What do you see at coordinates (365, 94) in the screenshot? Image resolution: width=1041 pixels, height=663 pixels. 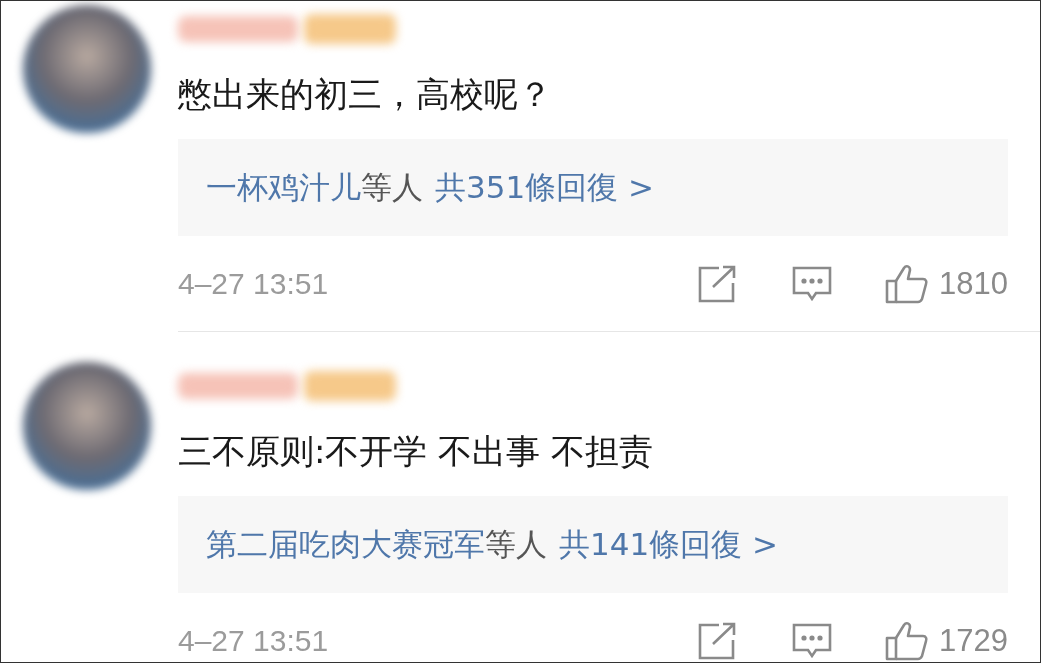 I see `comment-text: 憋出来的初三，高校呢？` at bounding box center [365, 94].